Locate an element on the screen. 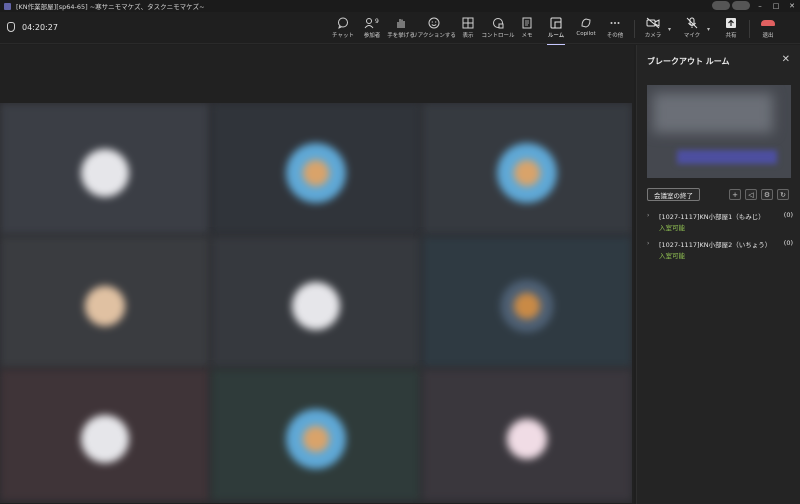 This screenshot has width=800, height=504. control-icon is located at coordinates (498, 22).